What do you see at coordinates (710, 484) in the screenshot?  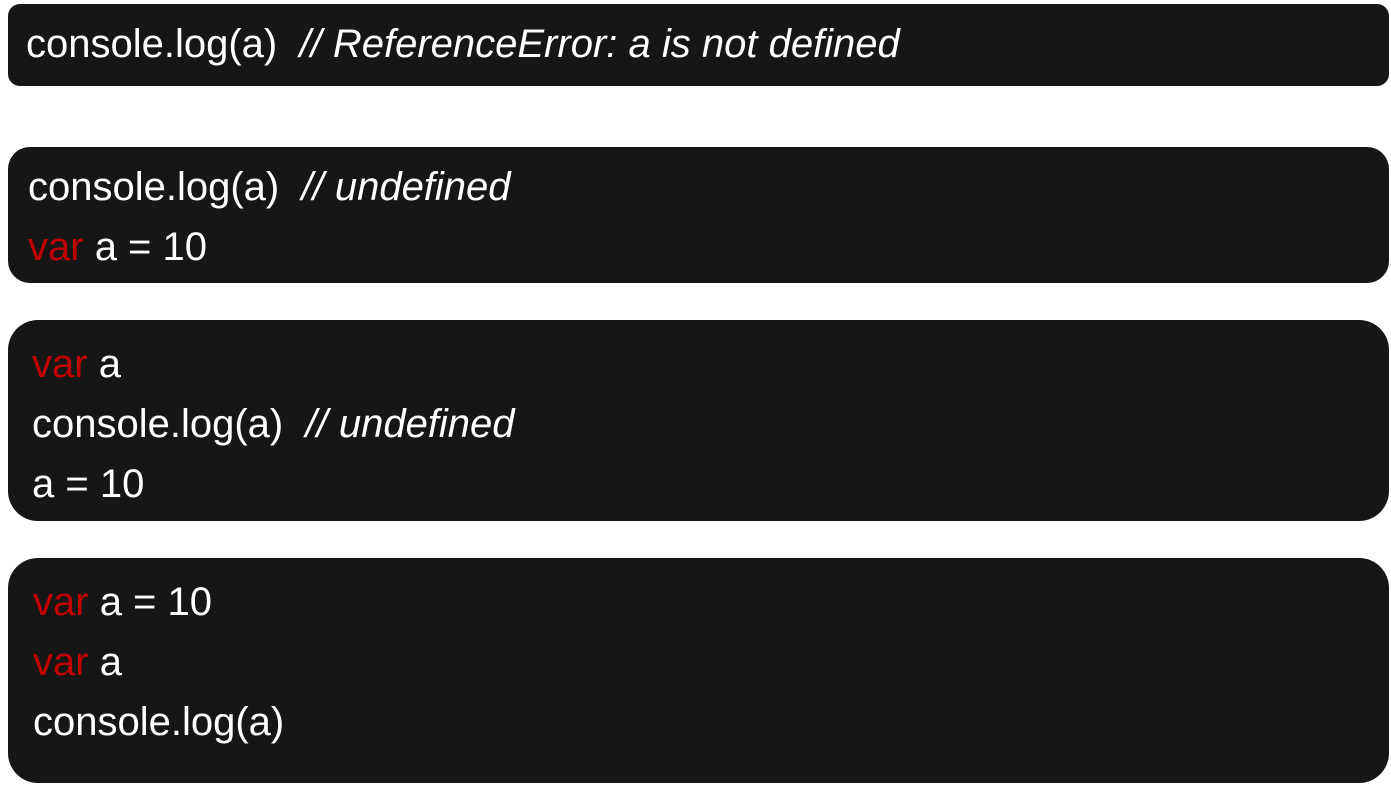 I see `code-line: a = 10` at bounding box center [710, 484].